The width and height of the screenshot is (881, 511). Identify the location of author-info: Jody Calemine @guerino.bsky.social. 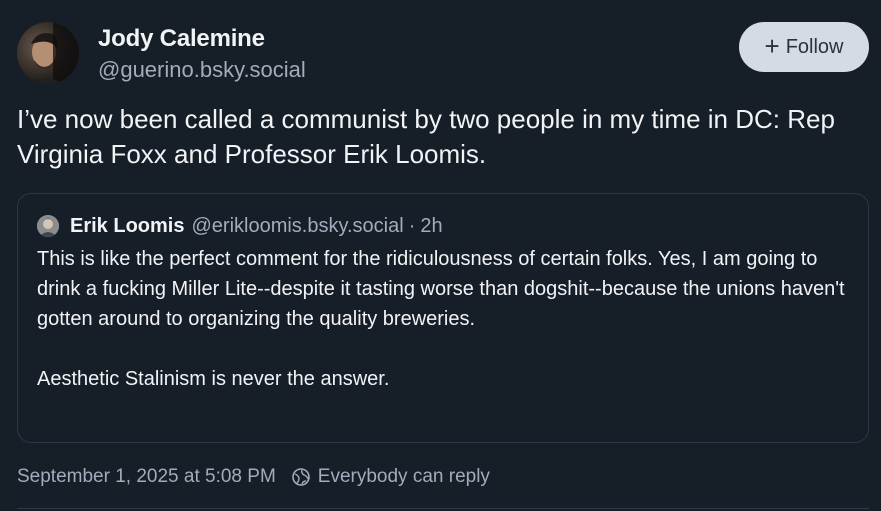
(202, 54).